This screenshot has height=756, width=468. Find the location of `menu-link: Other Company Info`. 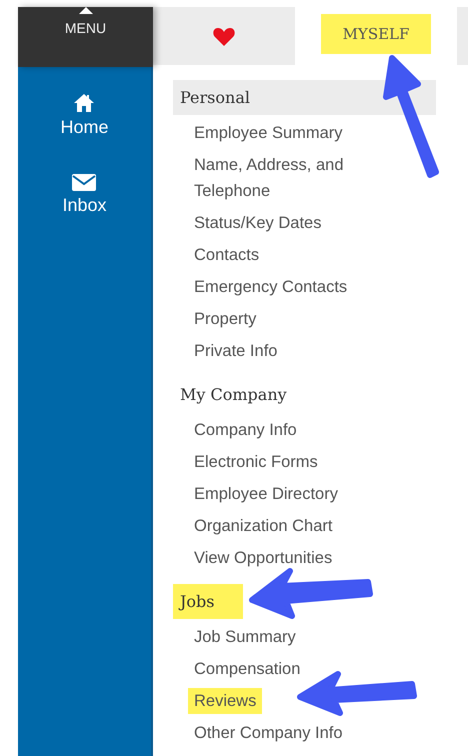

menu-link: Other Company Info is located at coordinates (268, 733).